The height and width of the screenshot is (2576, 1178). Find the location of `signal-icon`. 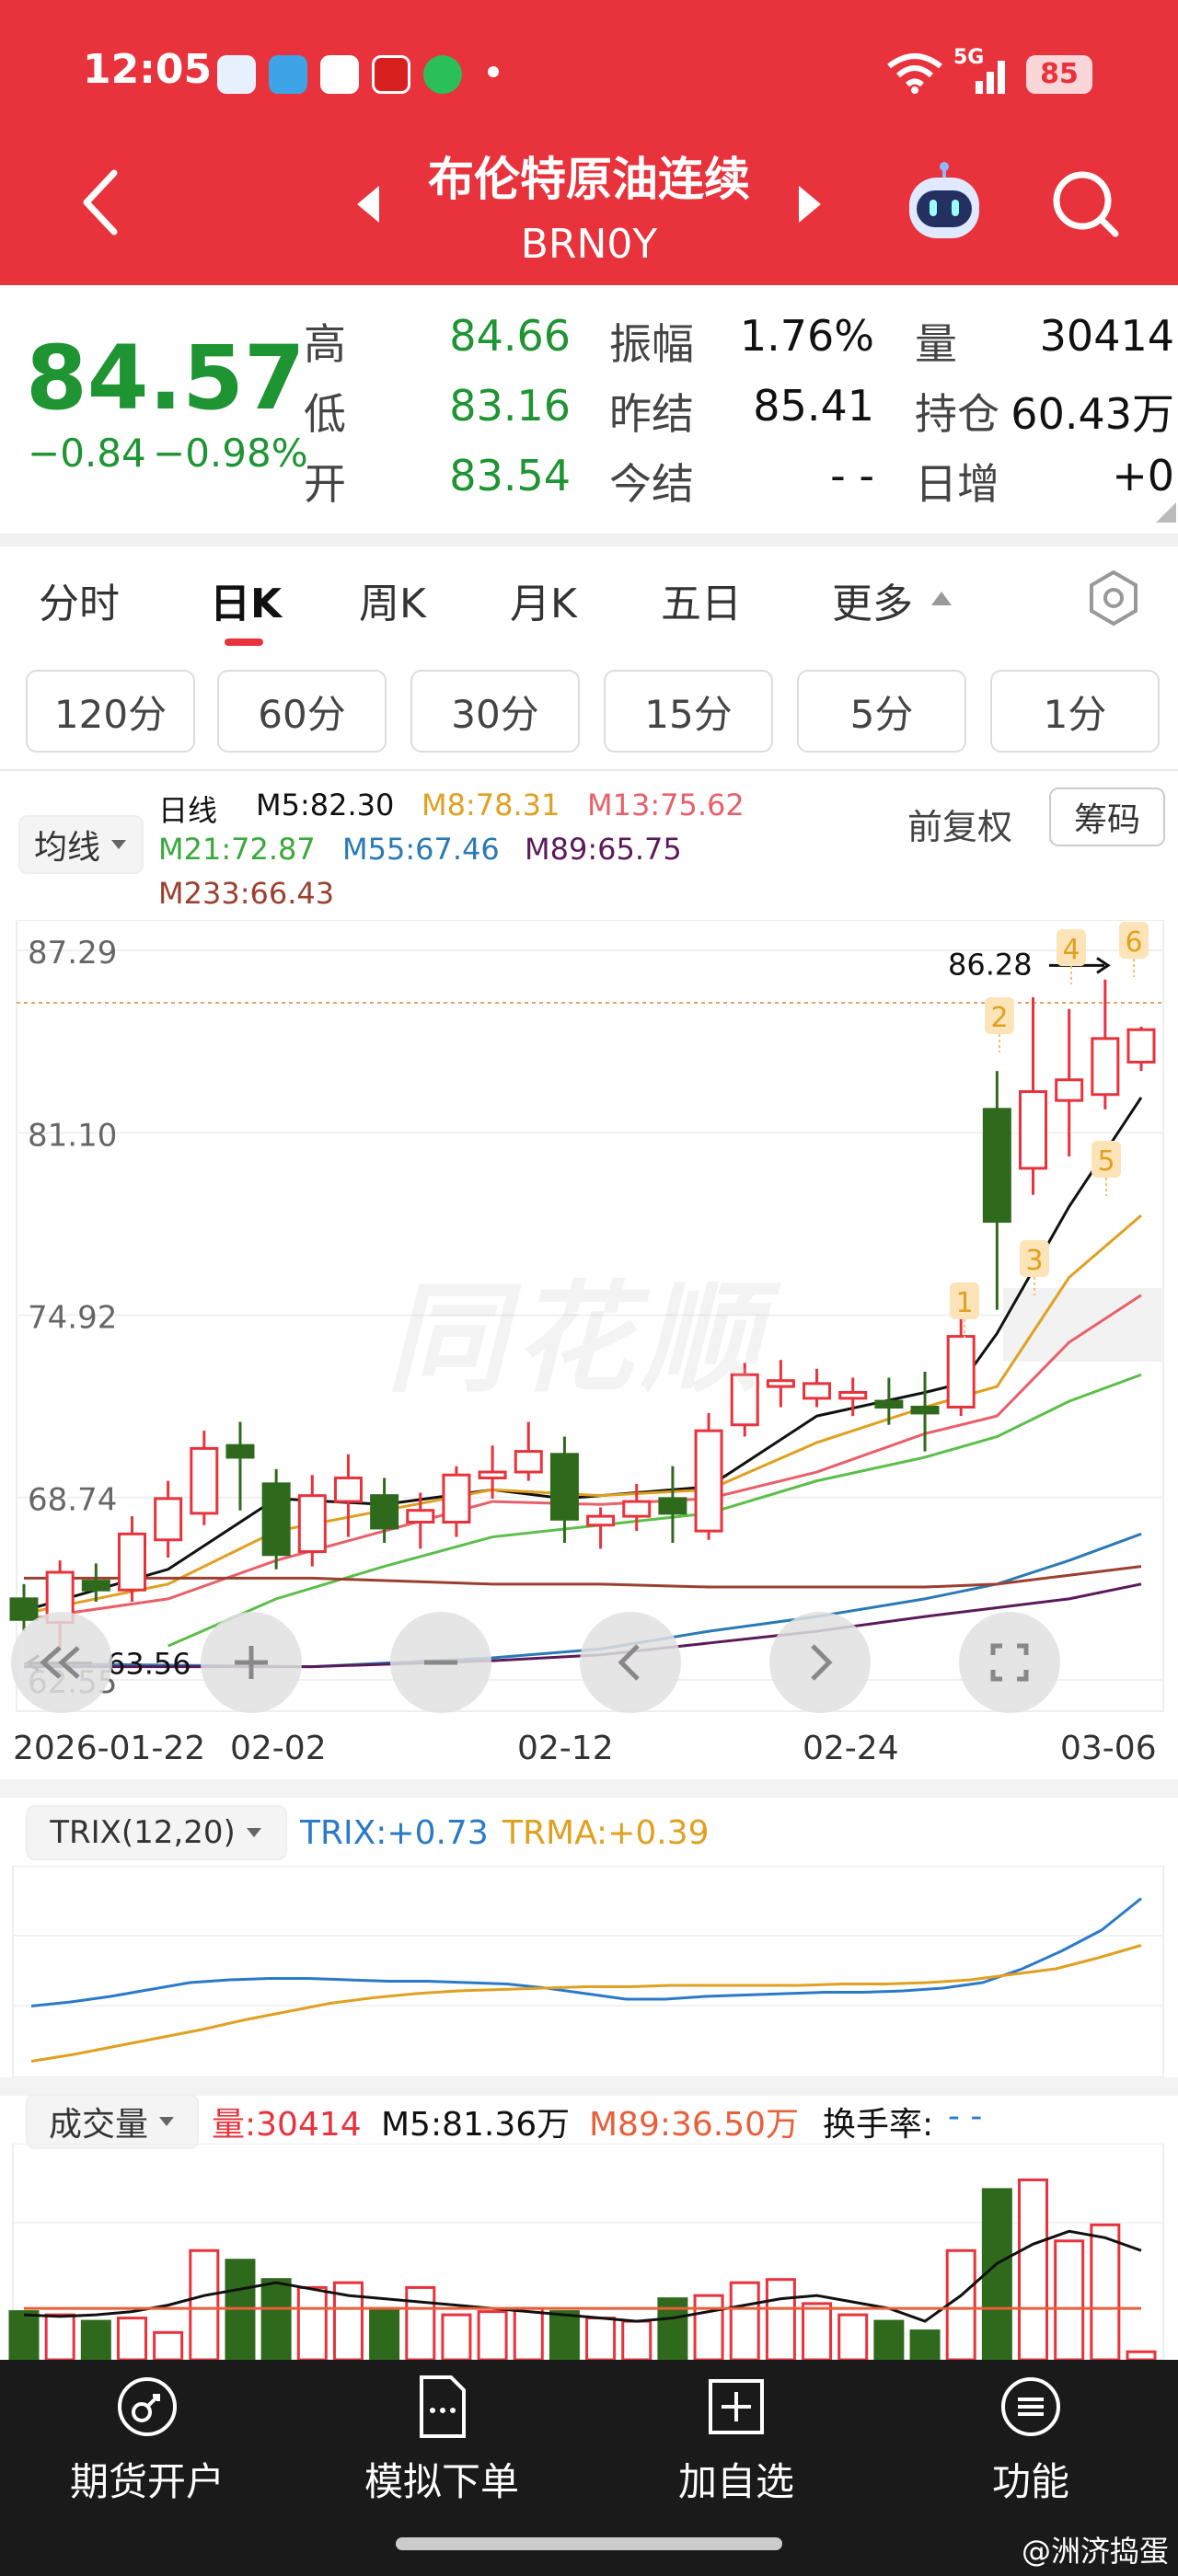

signal-icon is located at coordinates (990, 77).